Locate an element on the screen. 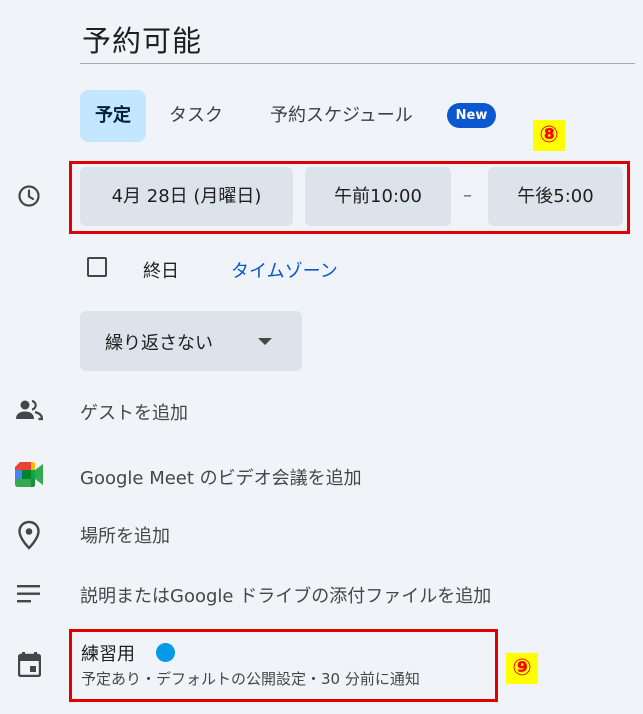 This screenshot has height=714, width=643. timezone-link: タイムゾーン is located at coordinates (284, 270).